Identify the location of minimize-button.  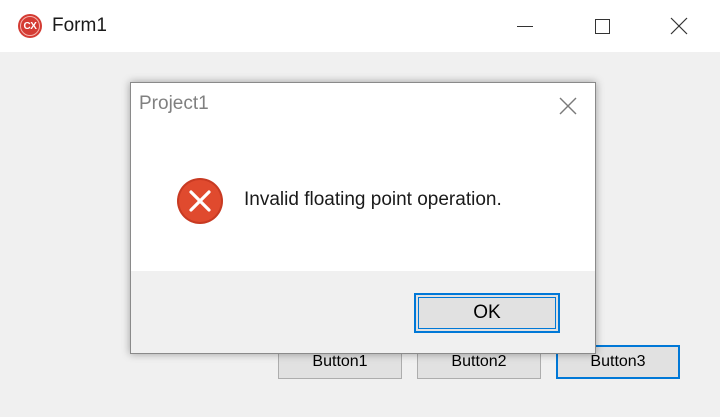
(525, 26).